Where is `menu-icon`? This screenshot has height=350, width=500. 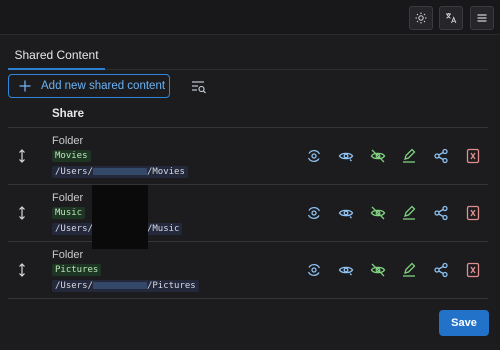 menu-icon is located at coordinates (482, 18).